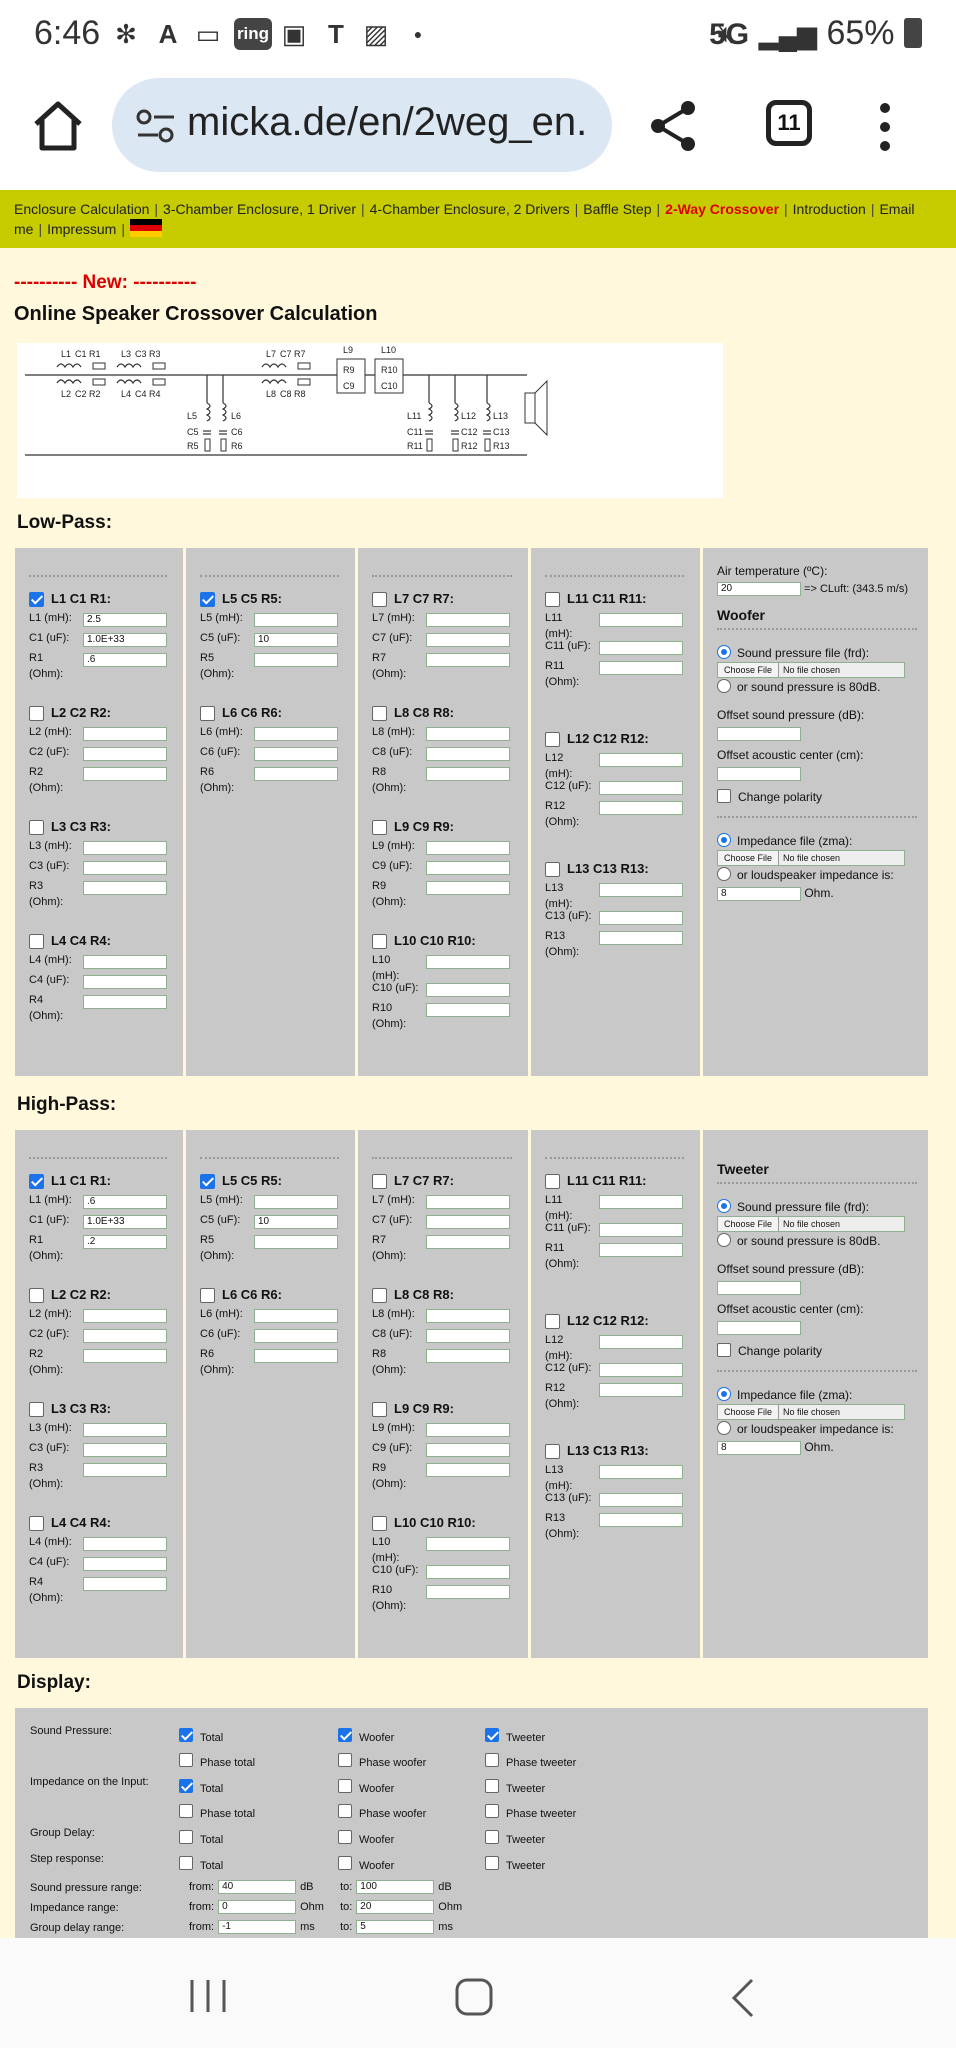 Image resolution: width=956 pixels, height=2048 pixels. What do you see at coordinates (724, 1428) in the screenshot?
I see `imp-alt-radio` at bounding box center [724, 1428].